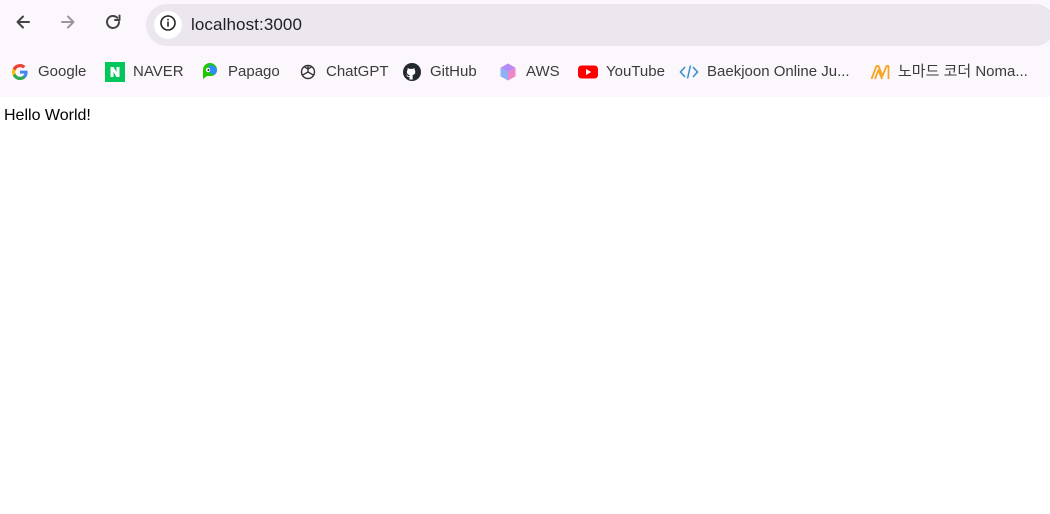 This screenshot has height=514, width=1050. What do you see at coordinates (412, 72) in the screenshot?
I see `github-icon` at bounding box center [412, 72].